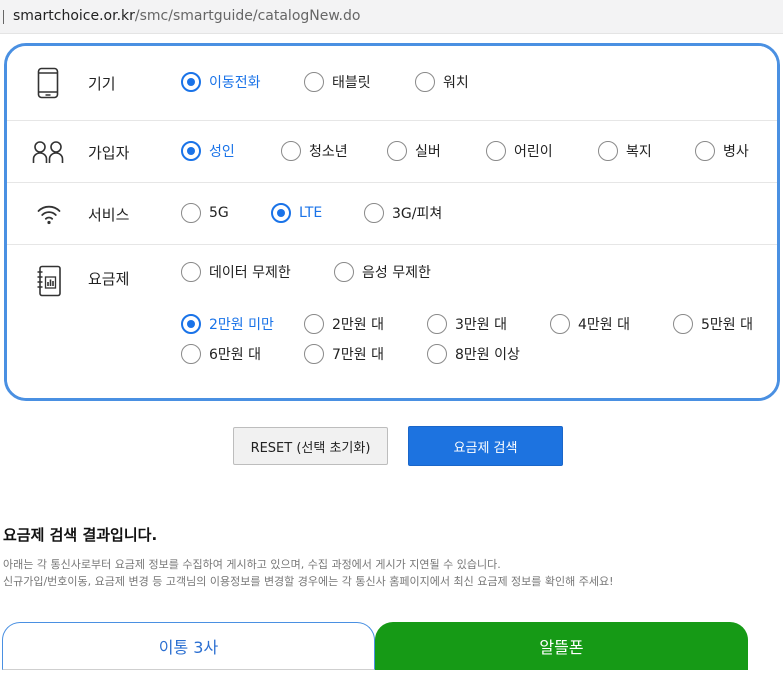 The image size is (783, 673). What do you see at coordinates (80, 535) in the screenshot?
I see `results-title: 요금제 검색 결과입니다.` at bounding box center [80, 535].